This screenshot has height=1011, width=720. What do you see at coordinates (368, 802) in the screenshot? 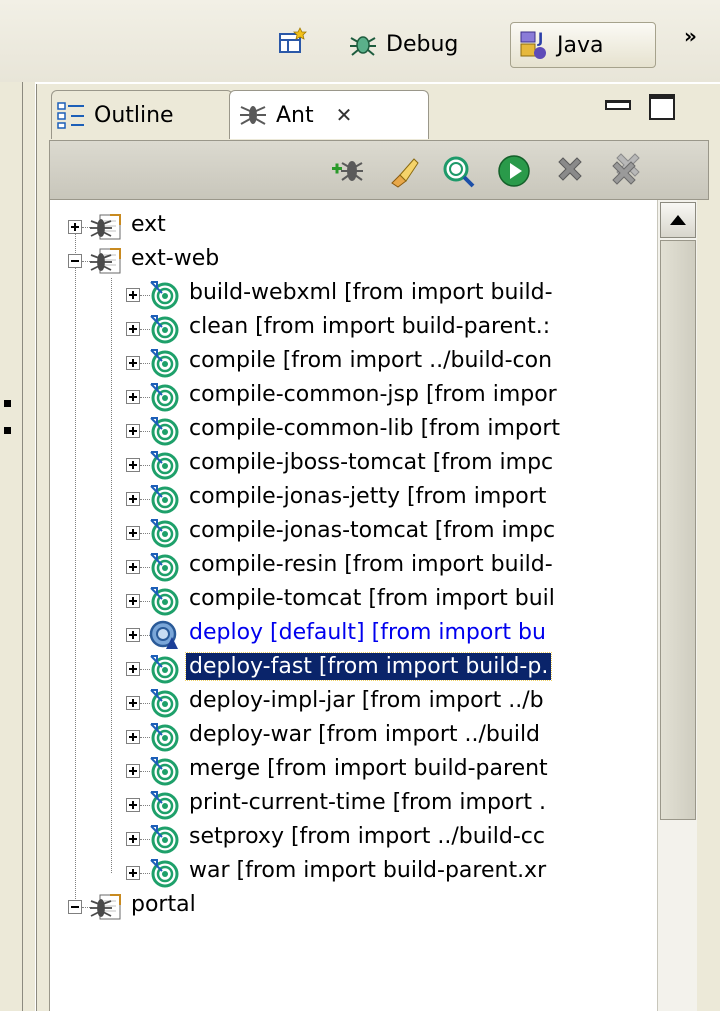
I see `tree-node-label: print-current-time [from import .` at bounding box center [368, 802].